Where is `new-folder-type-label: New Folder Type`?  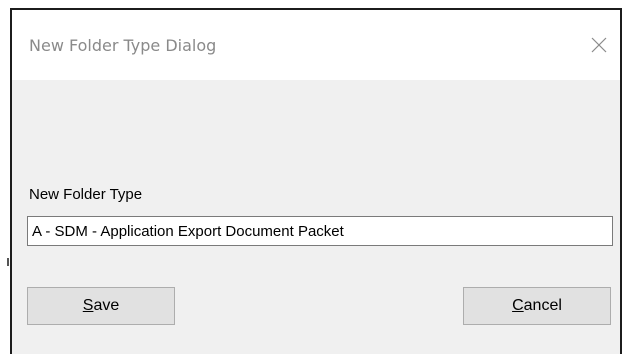
new-folder-type-label: New Folder Type is located at coordinates (86, 194).